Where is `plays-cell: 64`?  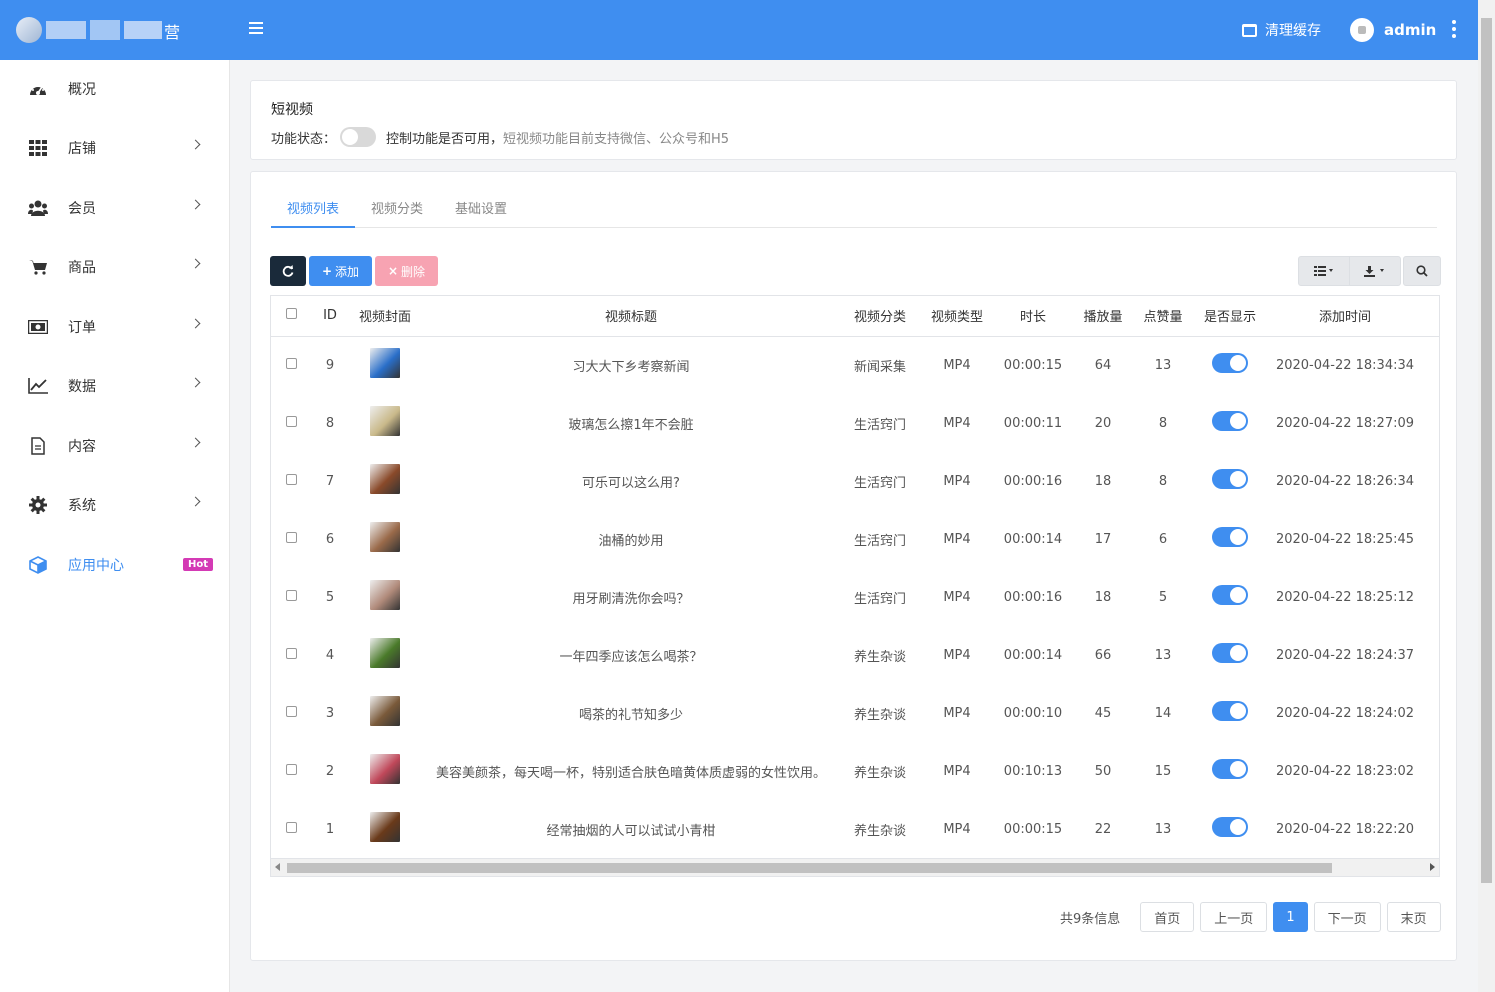 plays-cell: 64 is located at coordinates (1103, 365).